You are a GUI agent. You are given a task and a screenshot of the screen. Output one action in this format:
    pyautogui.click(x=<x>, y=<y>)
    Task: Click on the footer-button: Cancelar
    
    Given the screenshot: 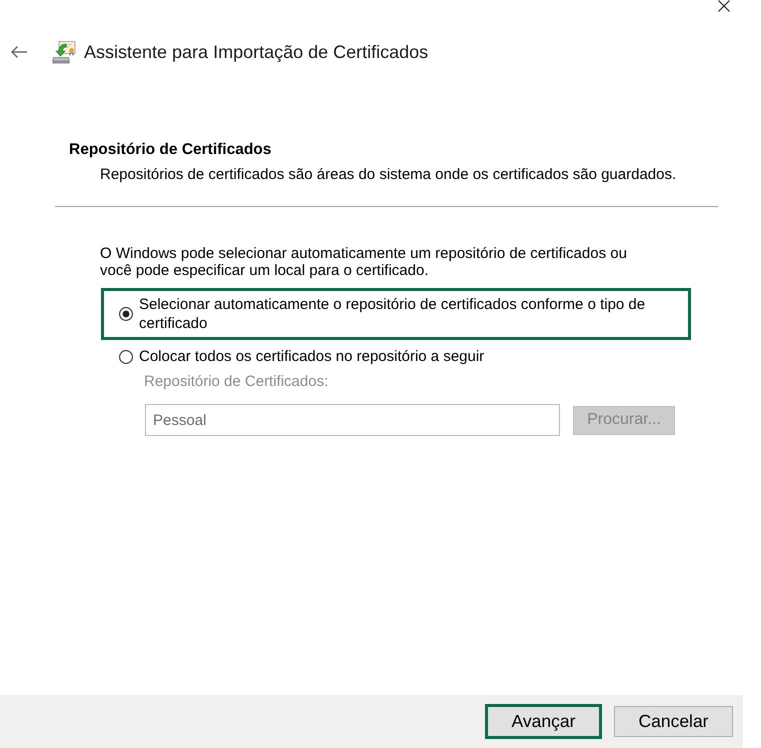 What is the action you would take?
    pyautogui.click(x=673, y=721)
    